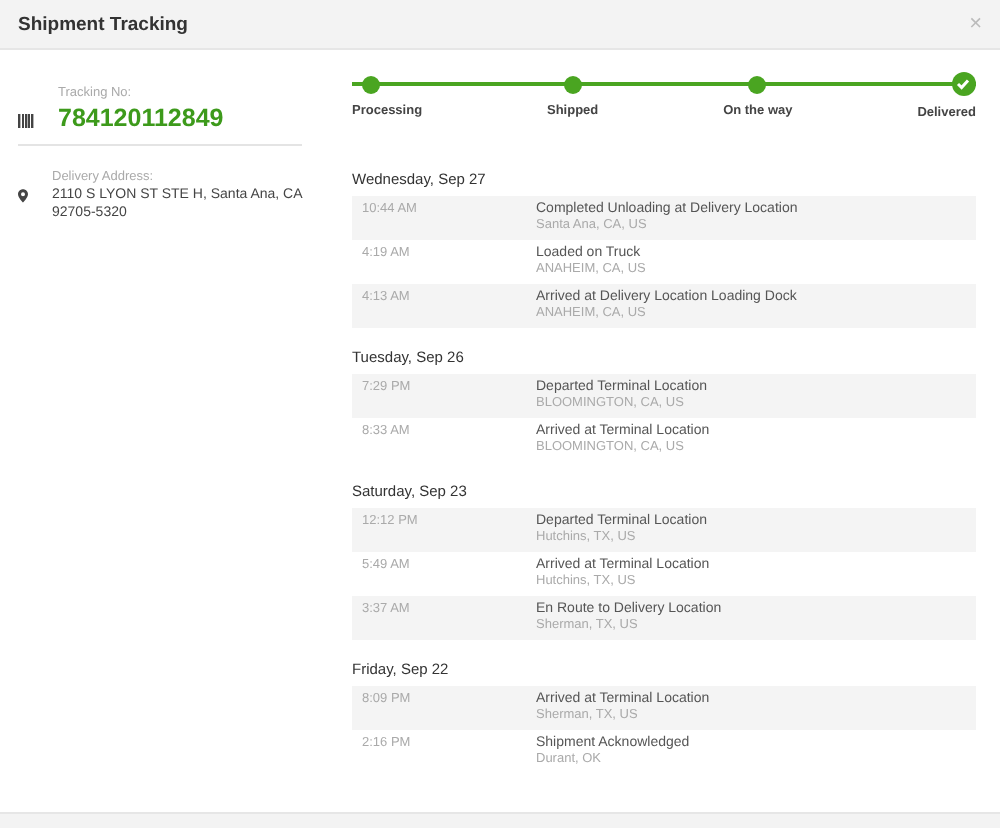 Image resolution: width=1000 pixels, height=828 pixels. I want to click on window-title: Shipment Tracking, so click(103, 24).